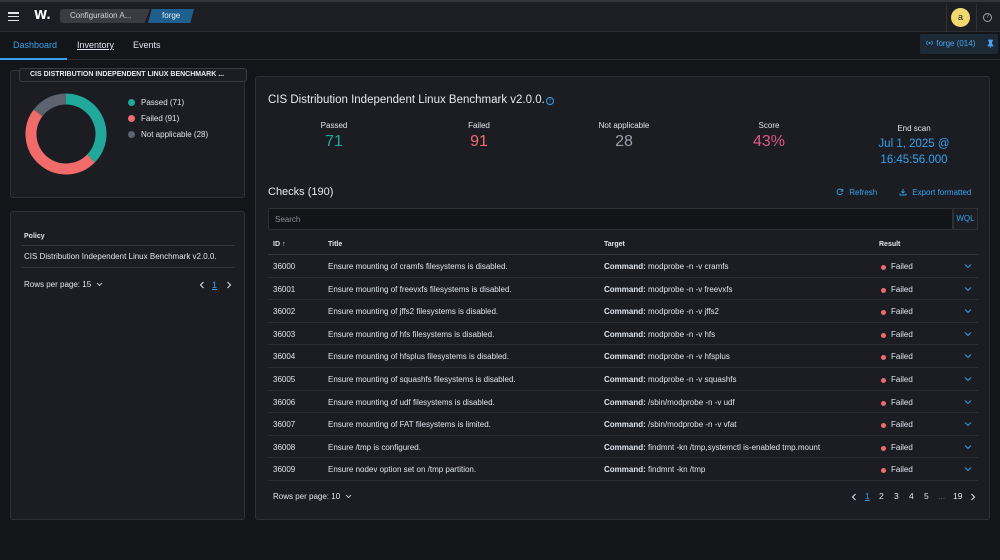 The image size is (1000, 560). I want to click on rows-per-page-selector: Rows per page: 10, so click(312, 496).